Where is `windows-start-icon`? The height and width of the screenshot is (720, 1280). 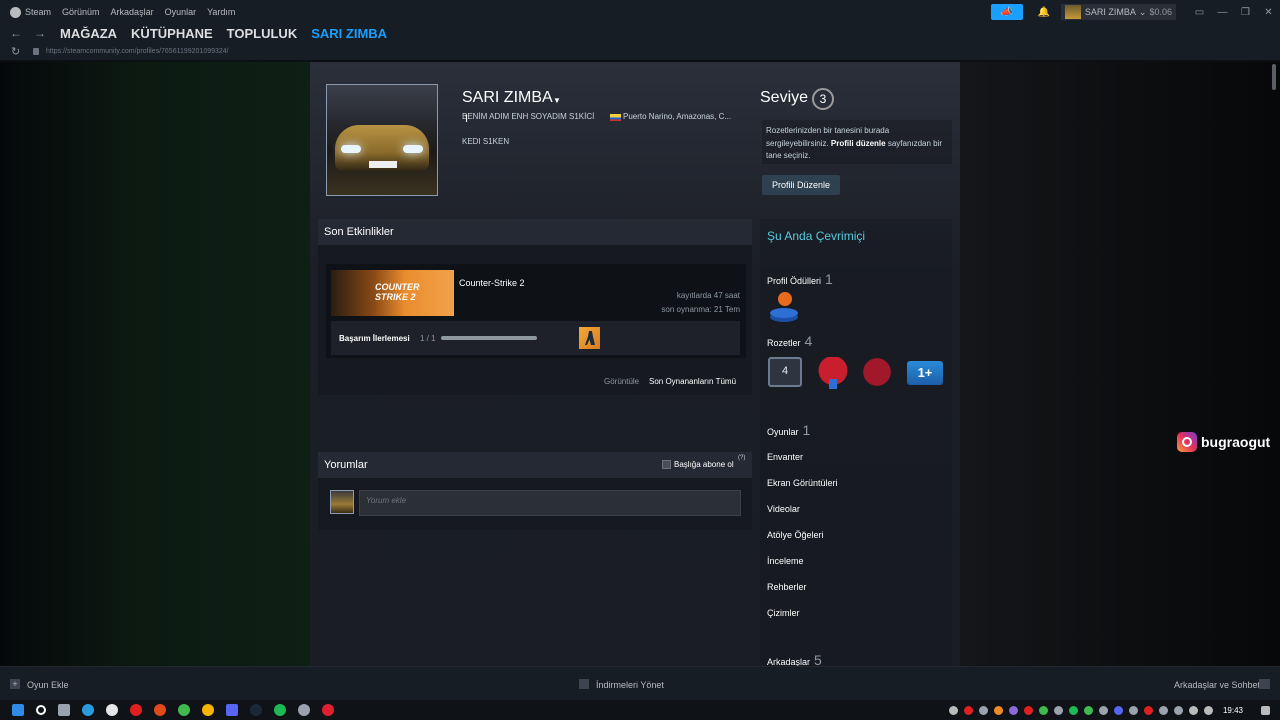
windows-start-icon is located at coordinates (18, 710).